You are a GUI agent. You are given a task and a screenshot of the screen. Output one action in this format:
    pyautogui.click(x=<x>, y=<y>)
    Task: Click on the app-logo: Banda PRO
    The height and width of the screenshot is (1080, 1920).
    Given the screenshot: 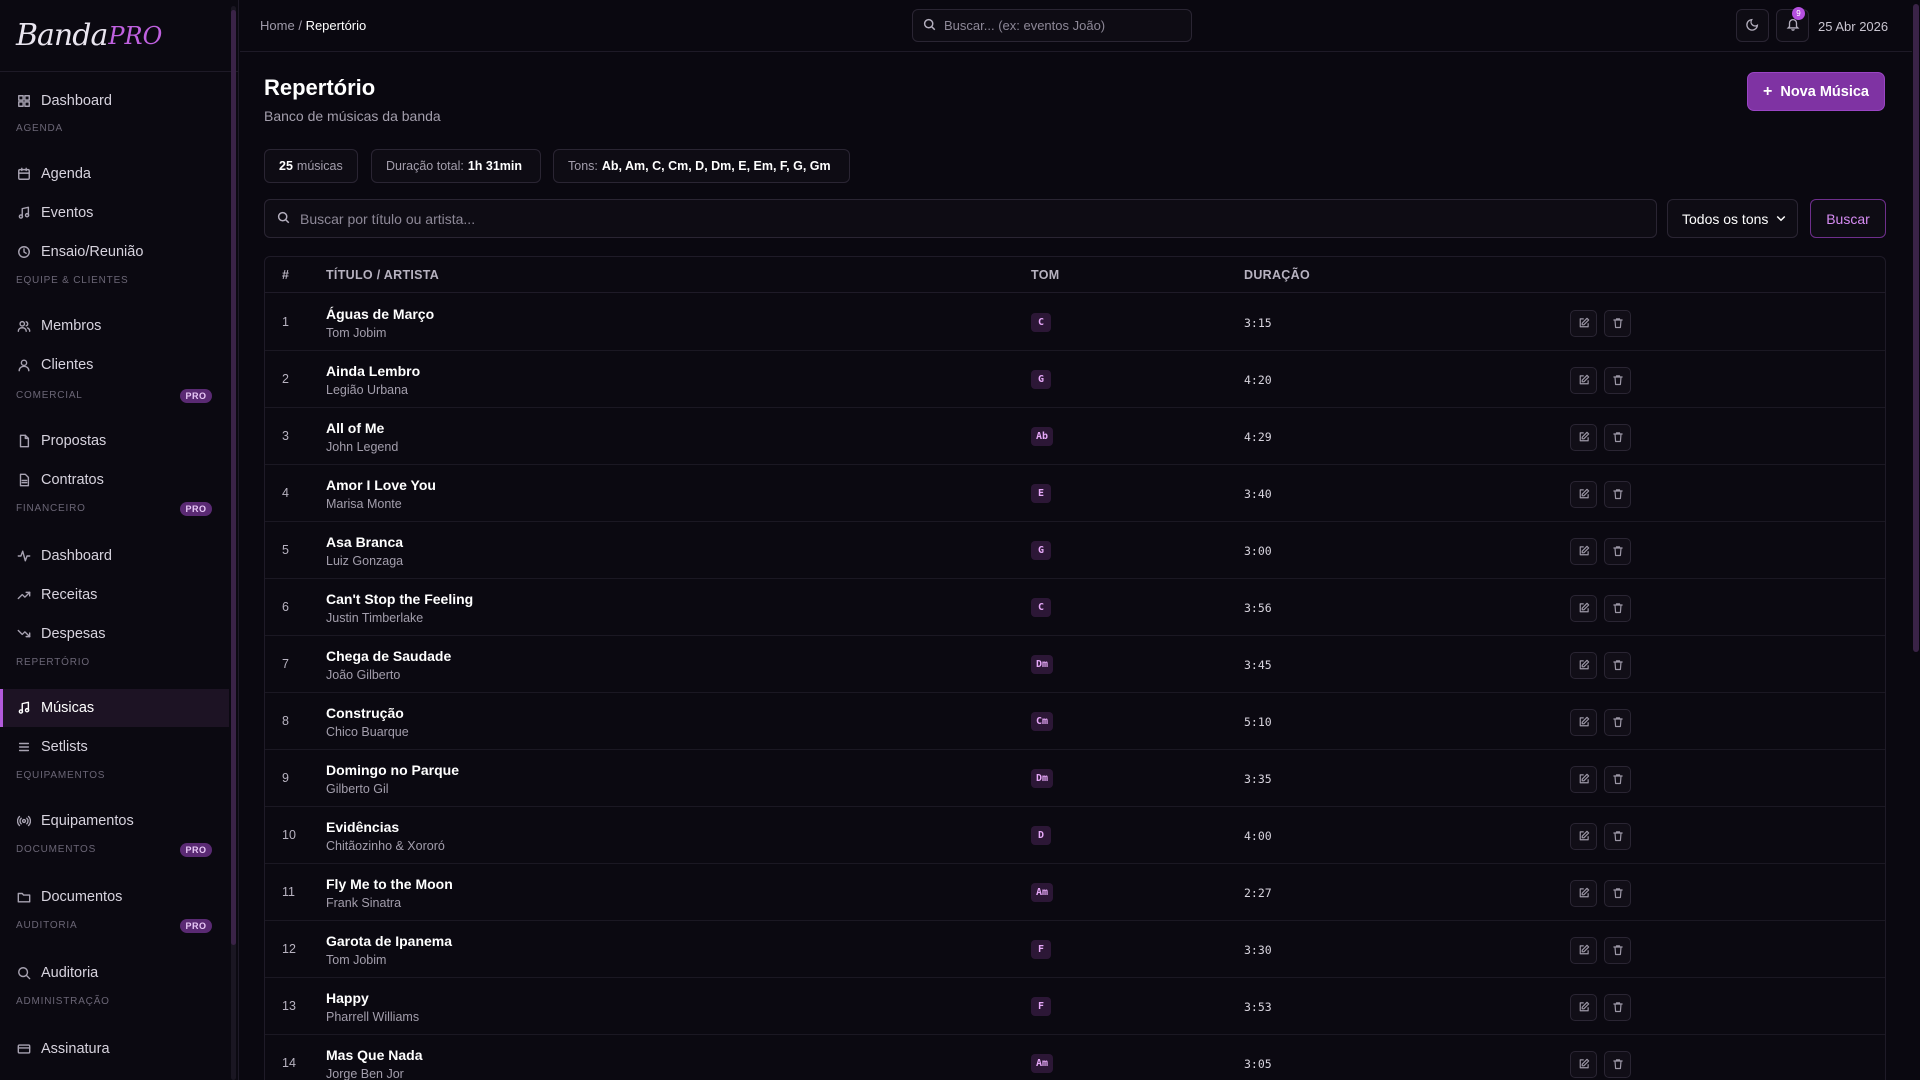 What is the action you would take?
    pyautogui.click(x=119, y=36)
    